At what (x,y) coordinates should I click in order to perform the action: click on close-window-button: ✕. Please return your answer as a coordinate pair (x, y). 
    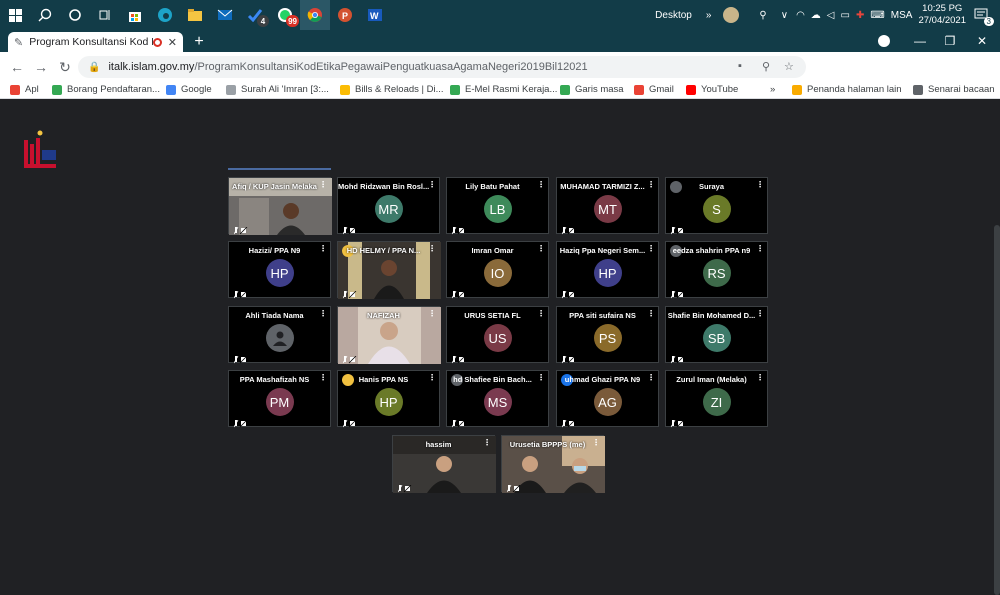
    Looking at the image, I should click on (982, 41).